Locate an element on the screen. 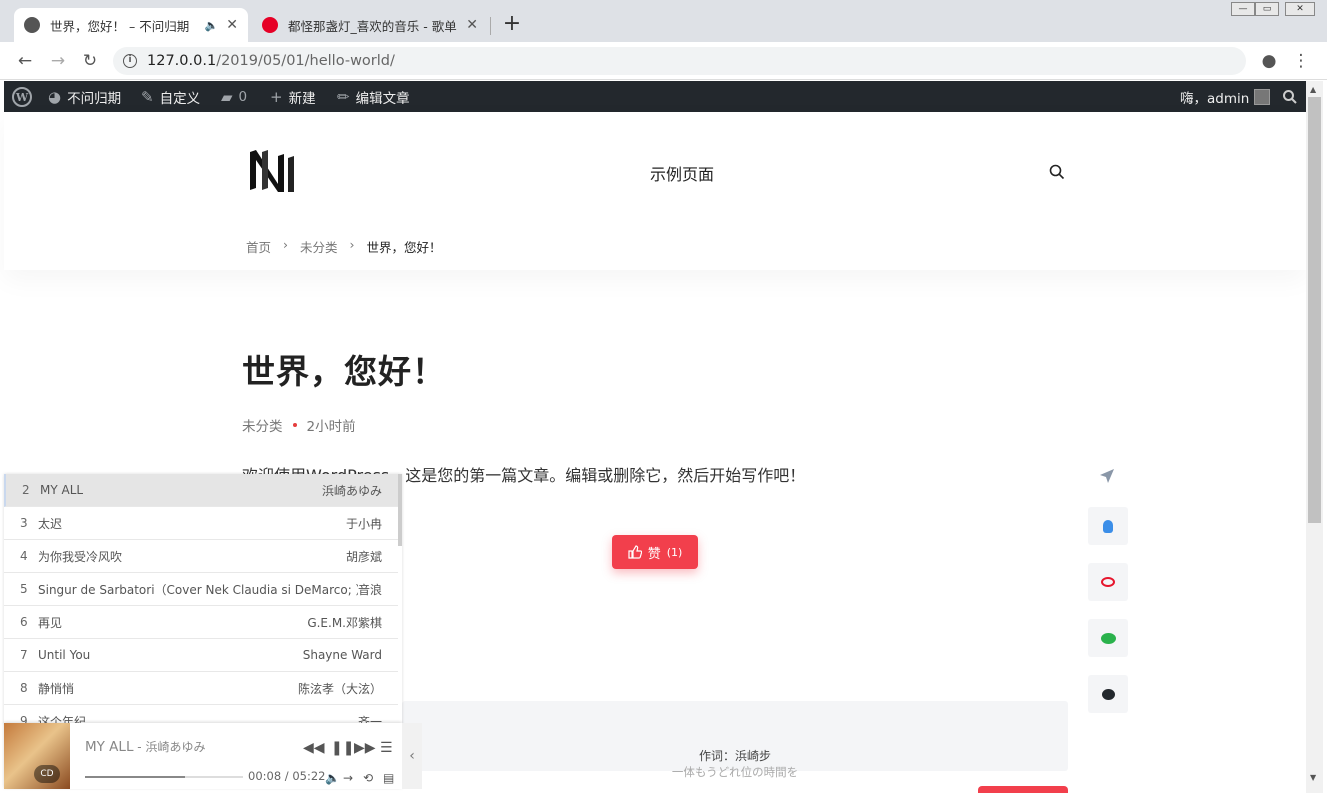 Image resolution: width=1327 pixels, height=793 pixels. breadcrumb-current: 世界，您好！ is located at coordinates (404, 247).